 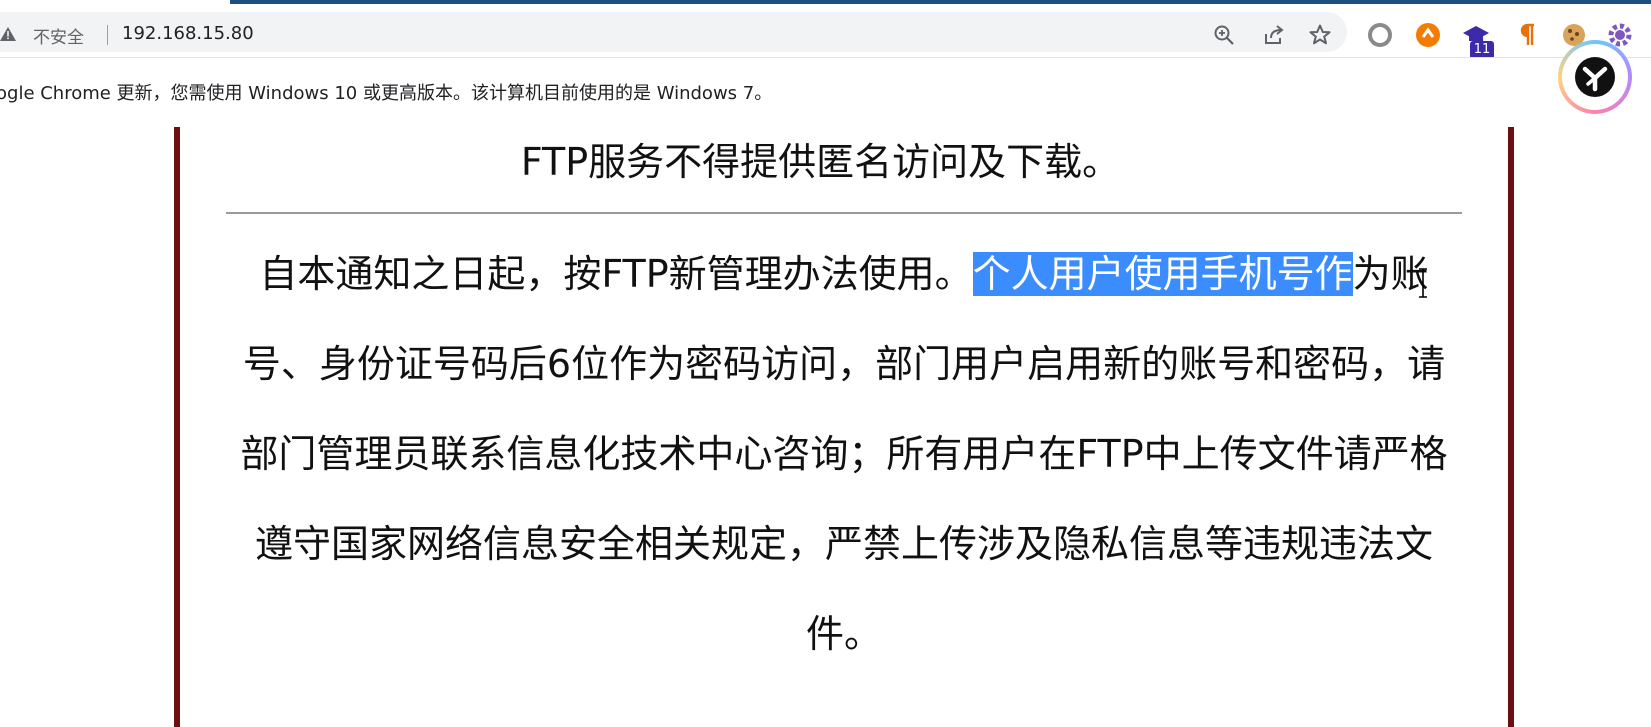 What do you see at coordinates (1428, 35) in the screenshot?
I see `orange-extension-icon` at bounding box center [1428, 35].